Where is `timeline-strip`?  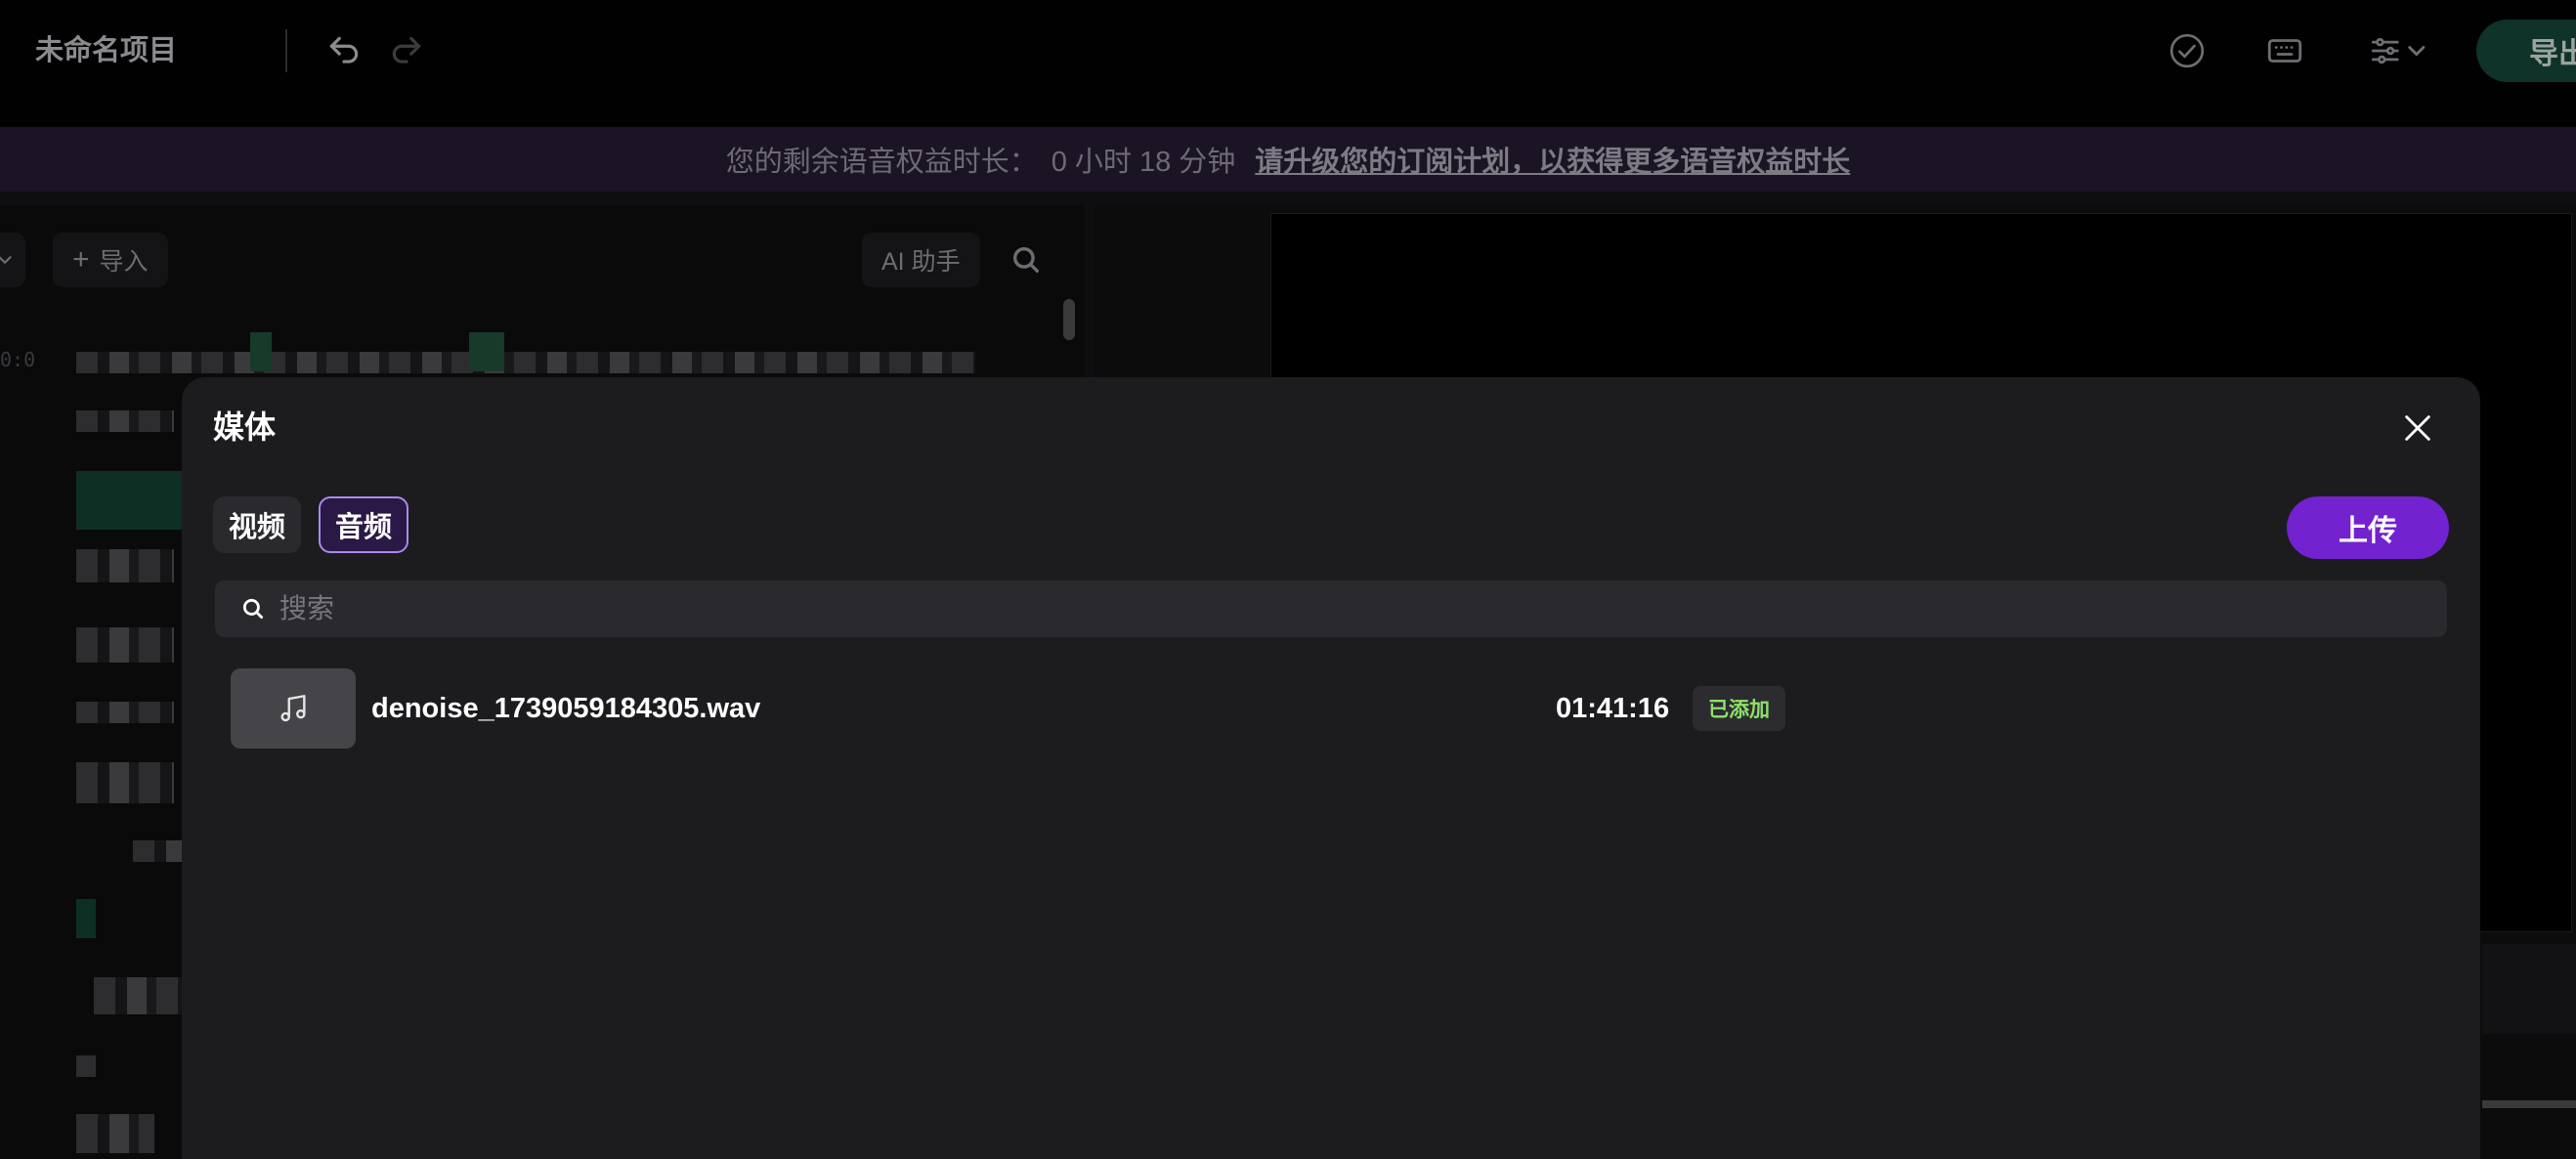
timeline-strip is located at coordinates (2529, 989).